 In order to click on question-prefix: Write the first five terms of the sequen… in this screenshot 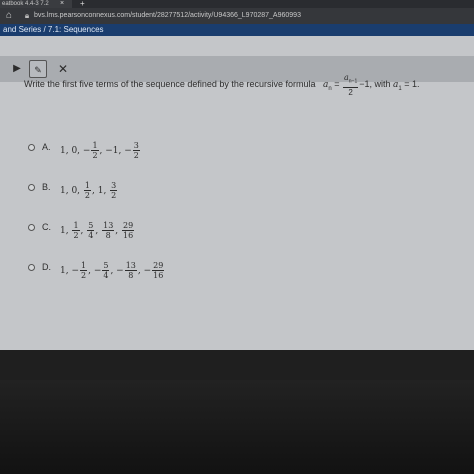, I will do `click(170, 84)`.